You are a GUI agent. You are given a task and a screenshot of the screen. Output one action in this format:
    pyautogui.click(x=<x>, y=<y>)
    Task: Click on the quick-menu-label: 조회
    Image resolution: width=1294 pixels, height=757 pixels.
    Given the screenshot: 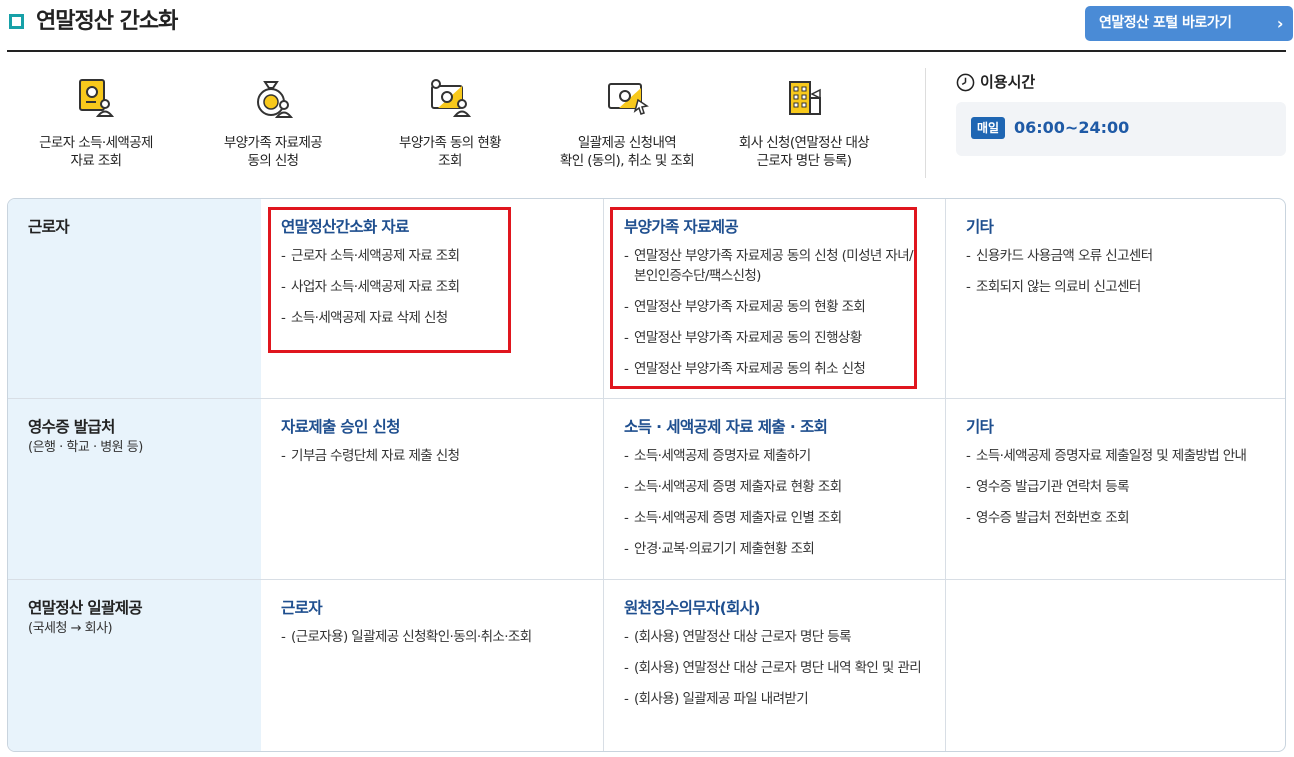 What is the action you would take?
    pyautogui.click(x=450, y=161)
    